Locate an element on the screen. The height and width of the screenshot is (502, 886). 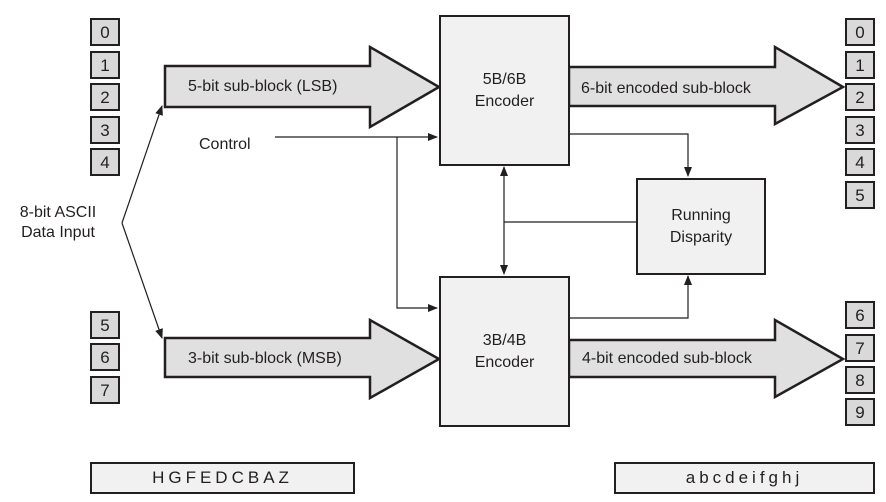
input-label-line1: 8-bit ASCII is located at coordinates (58, 212).